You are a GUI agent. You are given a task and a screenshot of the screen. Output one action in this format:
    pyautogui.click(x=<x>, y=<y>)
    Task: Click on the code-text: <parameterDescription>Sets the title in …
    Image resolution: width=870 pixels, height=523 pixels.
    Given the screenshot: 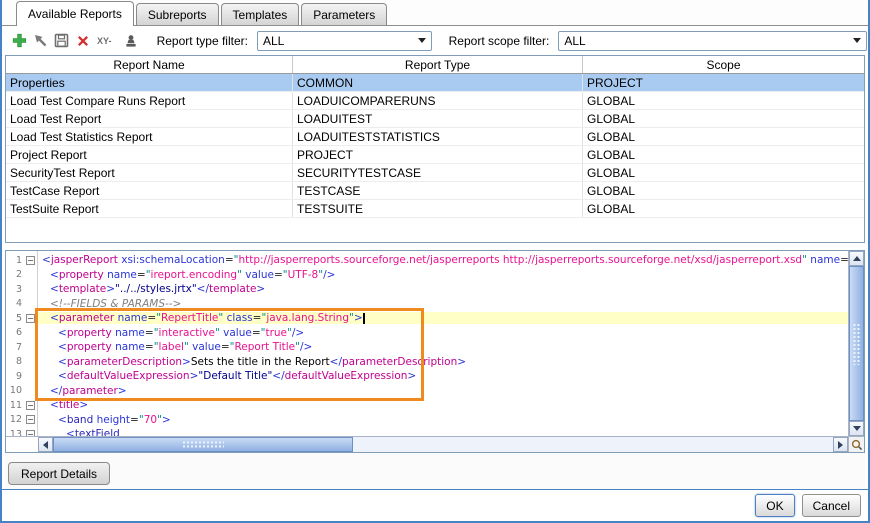 What is the action you would take?
    pyautogui.click(x=443, y=362)
    